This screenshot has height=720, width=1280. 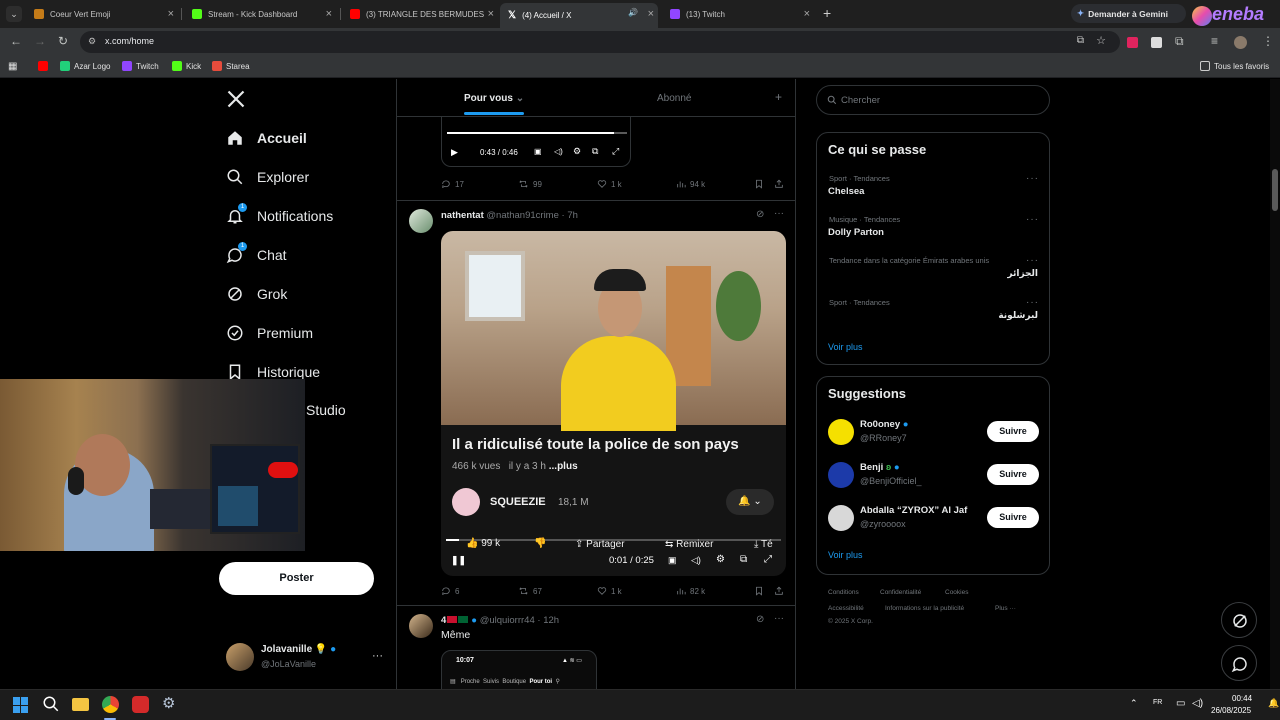 What do you see at coordinates (1157, 702) in the screenshot?
I see `keyboard-layout-icon: FR` at bounding box center [1157, 702].